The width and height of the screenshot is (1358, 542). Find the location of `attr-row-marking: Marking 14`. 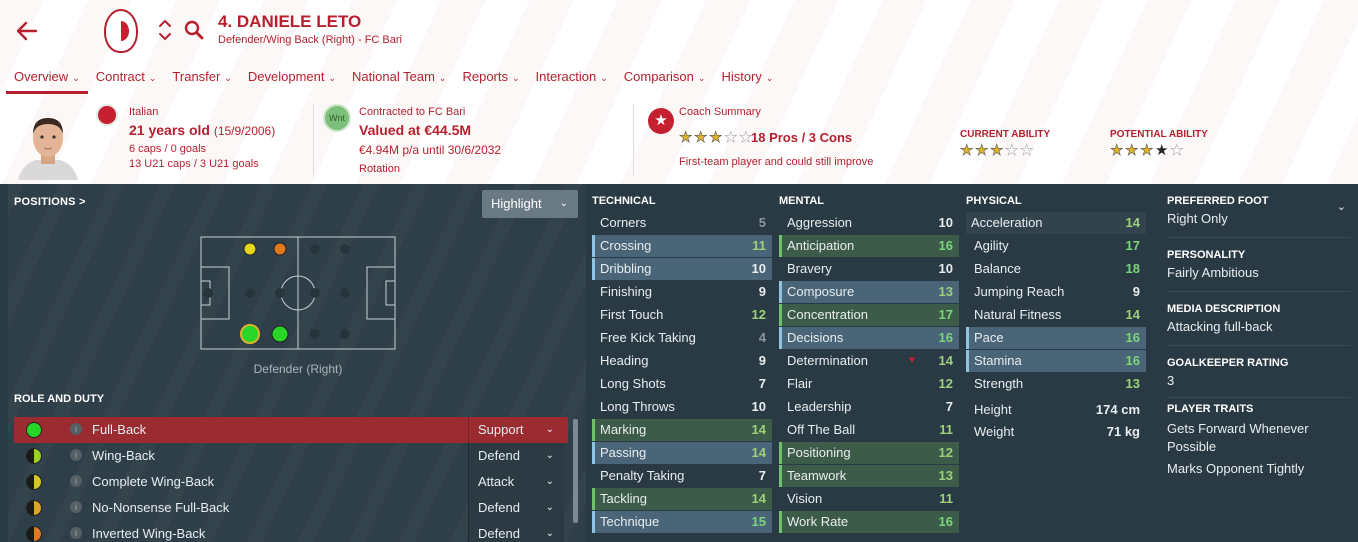

attr-row-marking: Marking 14 is located at coordinates (682, 430).